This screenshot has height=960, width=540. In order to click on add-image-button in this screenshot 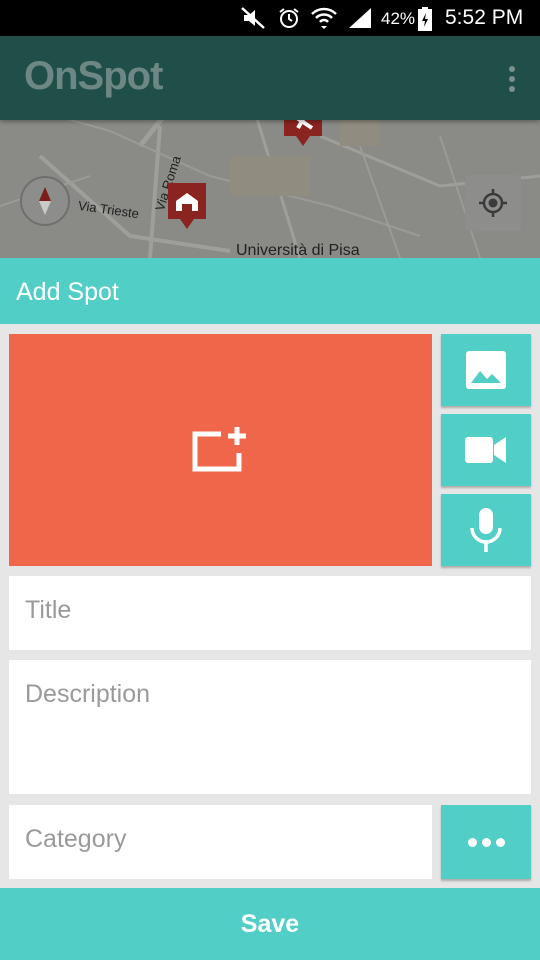, I will do `click(486, 370)`.